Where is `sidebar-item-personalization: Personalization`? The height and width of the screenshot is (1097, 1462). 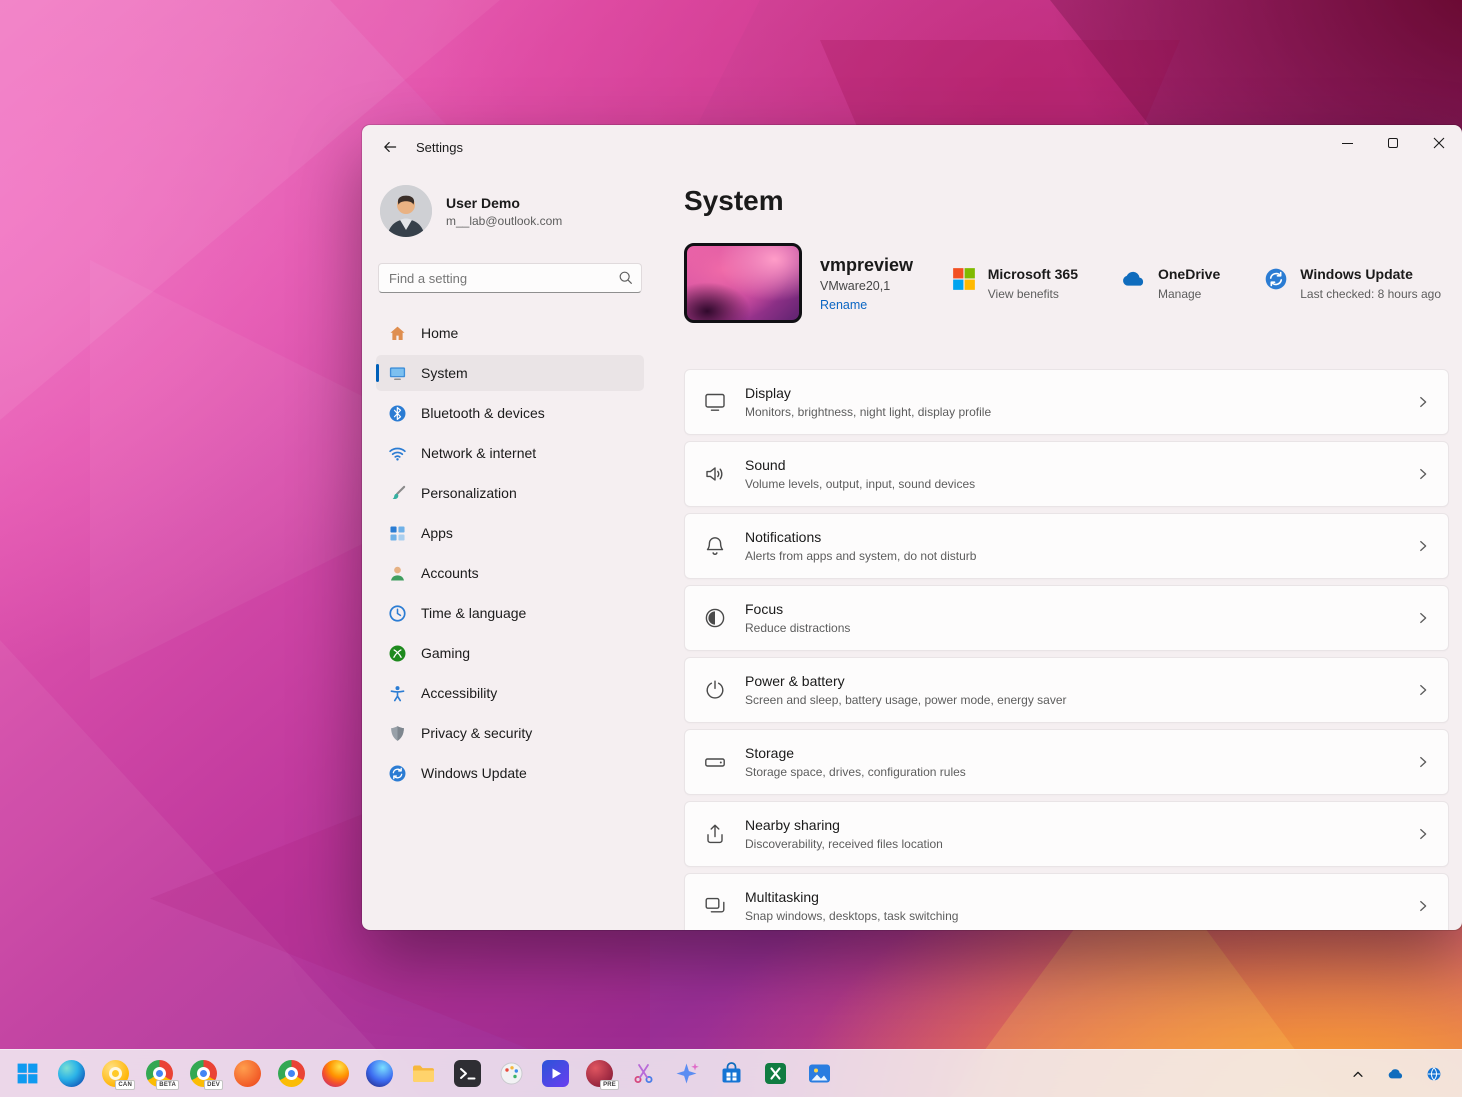 sidebar-item-personalization: Personalization is located at coordinates (510, 493).